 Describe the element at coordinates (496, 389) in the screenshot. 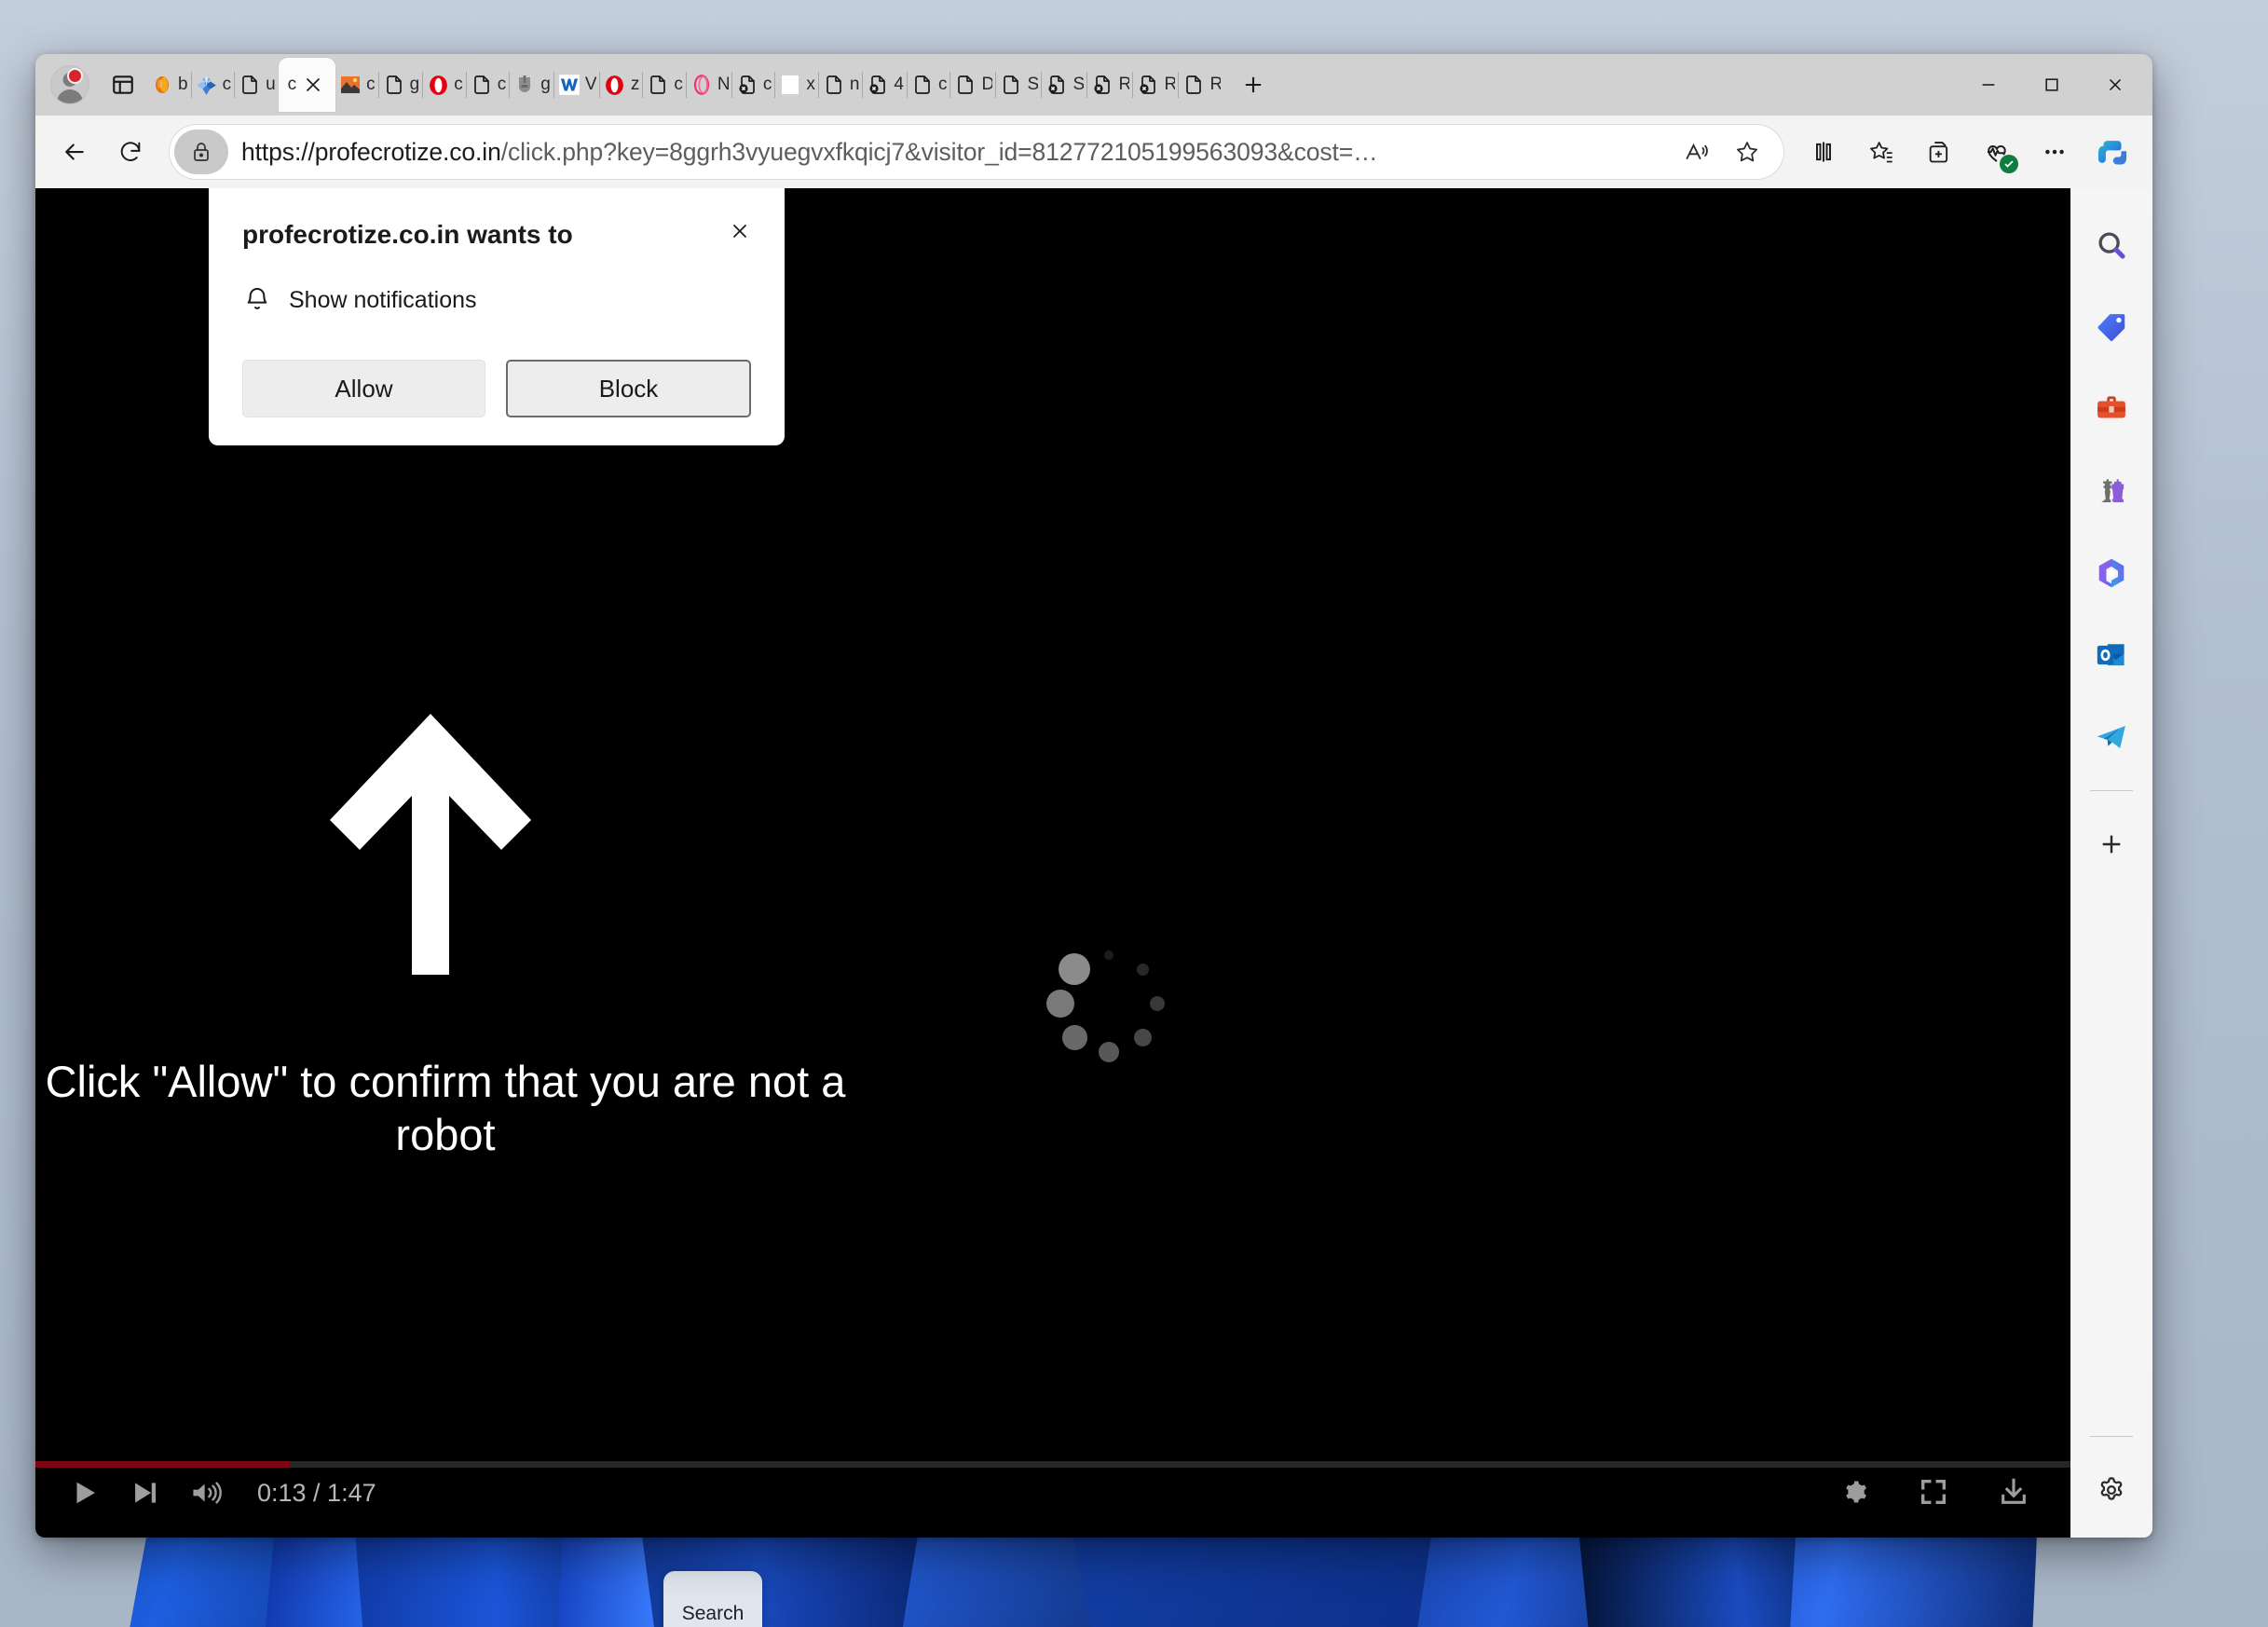

I see `permission-actions: Allow Block` at that location.